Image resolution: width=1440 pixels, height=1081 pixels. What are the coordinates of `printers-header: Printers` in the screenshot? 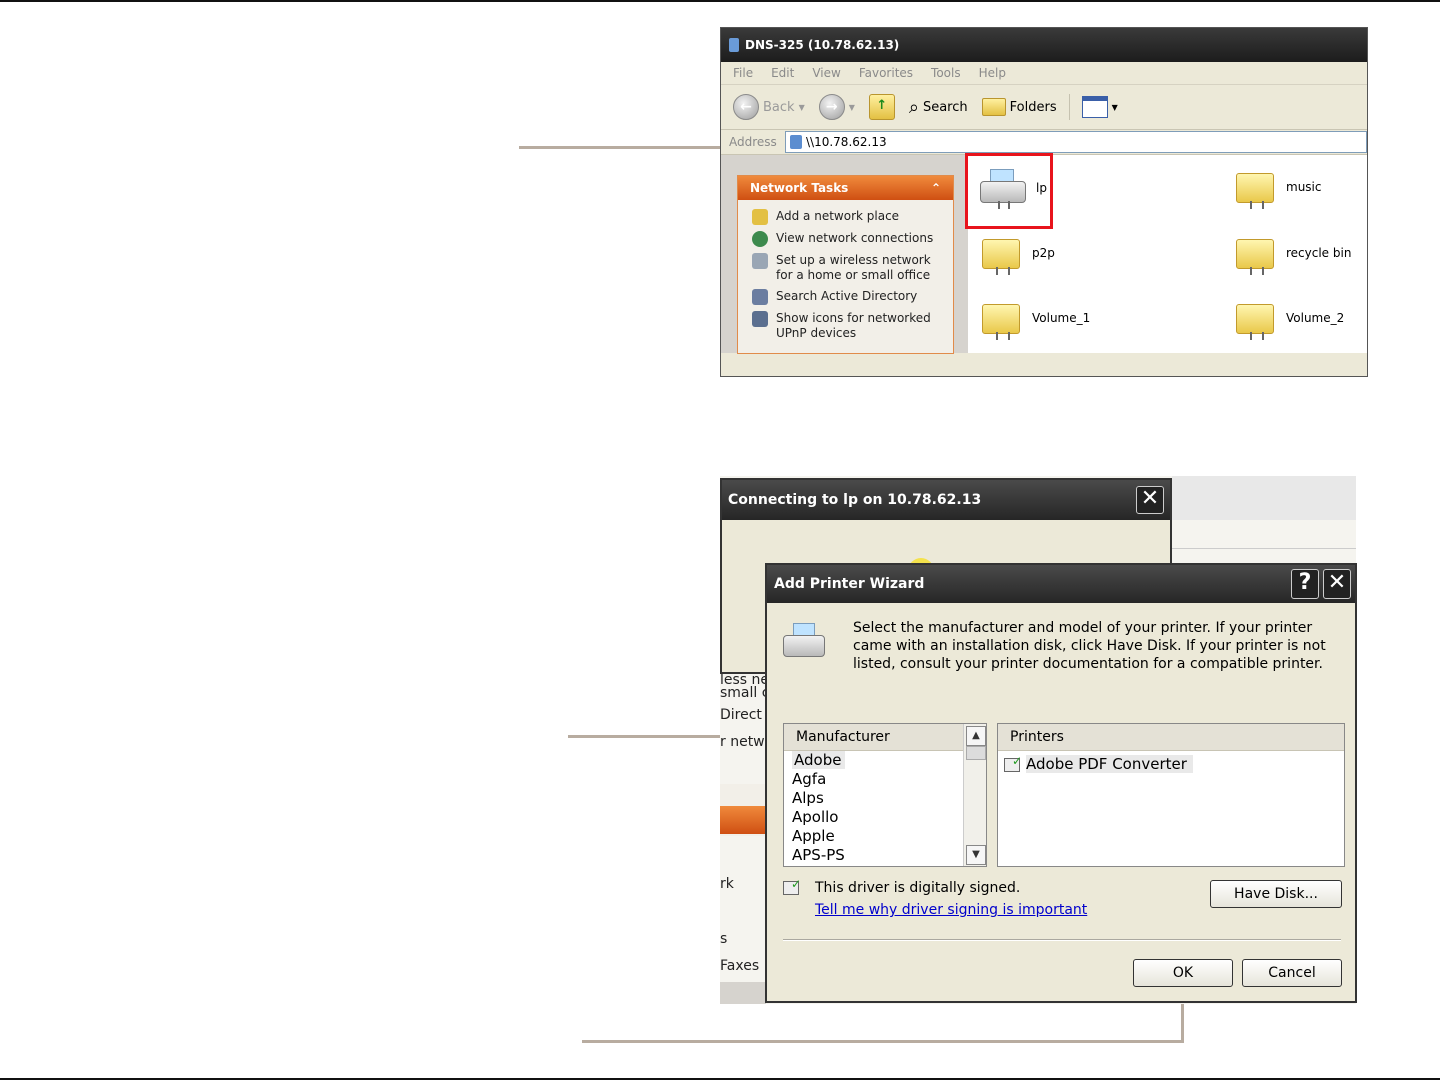 It's located at (1171, 737).